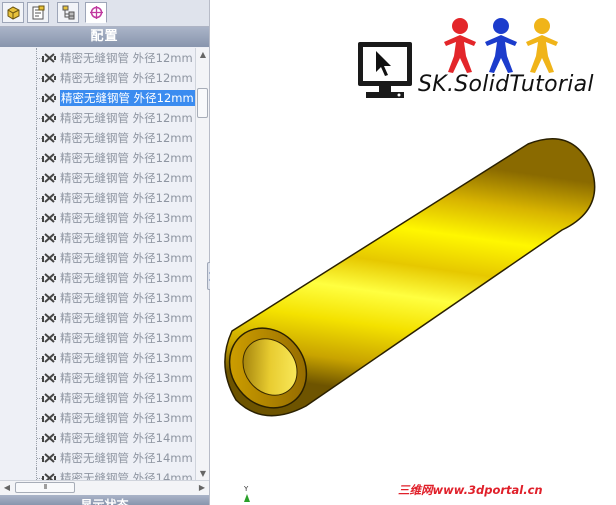 This screenshot has height=505, width=616. What do you see at coordinates (104, 500) in the screenshot?
I see `display-states-header: 显示状态` at bounding box center [104, 500].